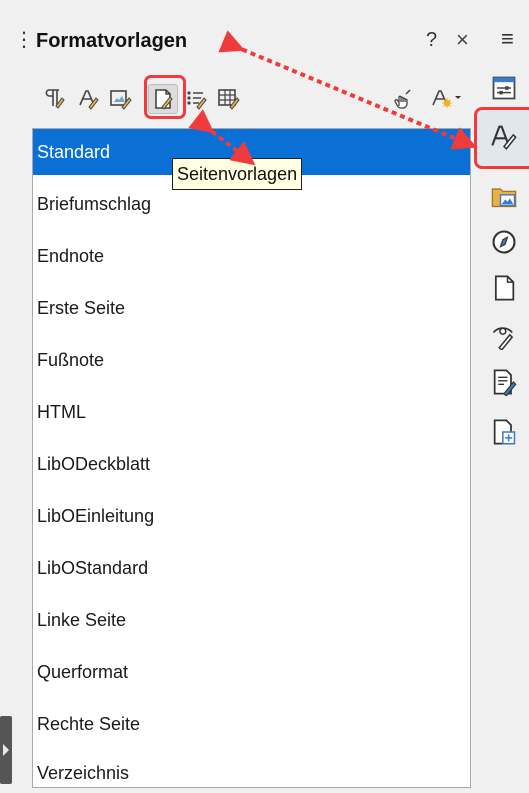  I want to click on sidebar-tab-bar, so click(504, 392).